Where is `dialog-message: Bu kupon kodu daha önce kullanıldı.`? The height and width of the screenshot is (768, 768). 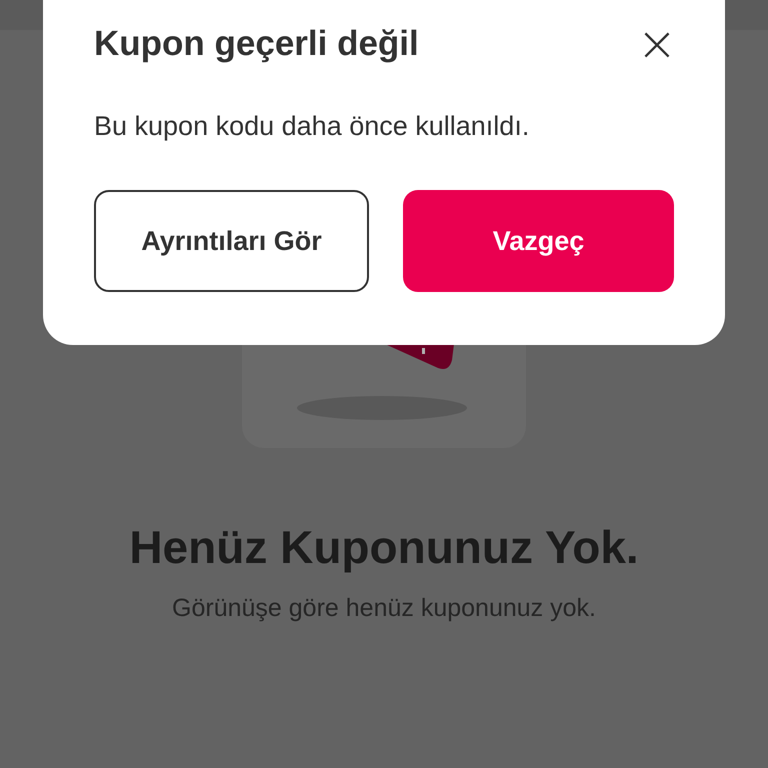
dialog-message: Bu kupon kodu daha önce kullanıldı. is located at coordinates (312, 126).